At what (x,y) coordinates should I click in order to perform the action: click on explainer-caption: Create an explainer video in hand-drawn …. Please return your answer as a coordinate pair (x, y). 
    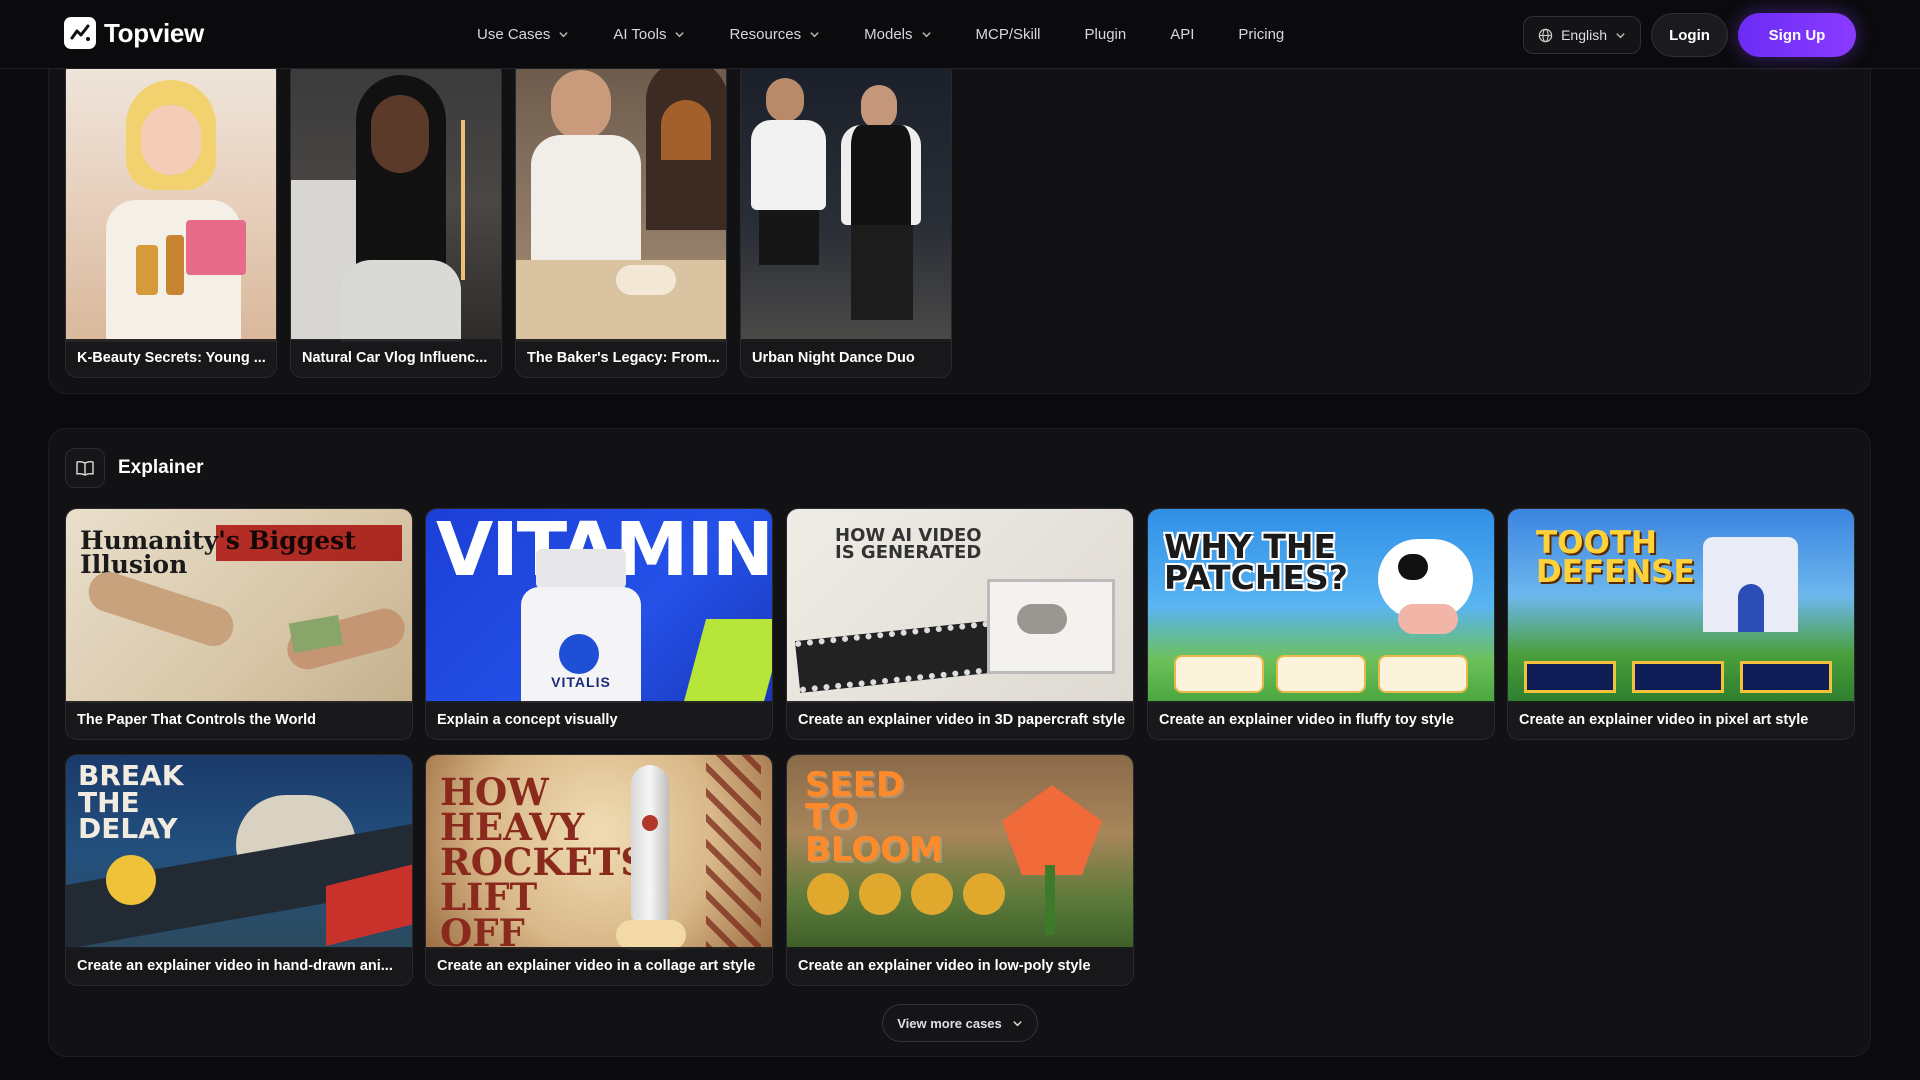
    Looking at the image, I should click on (239, 966).